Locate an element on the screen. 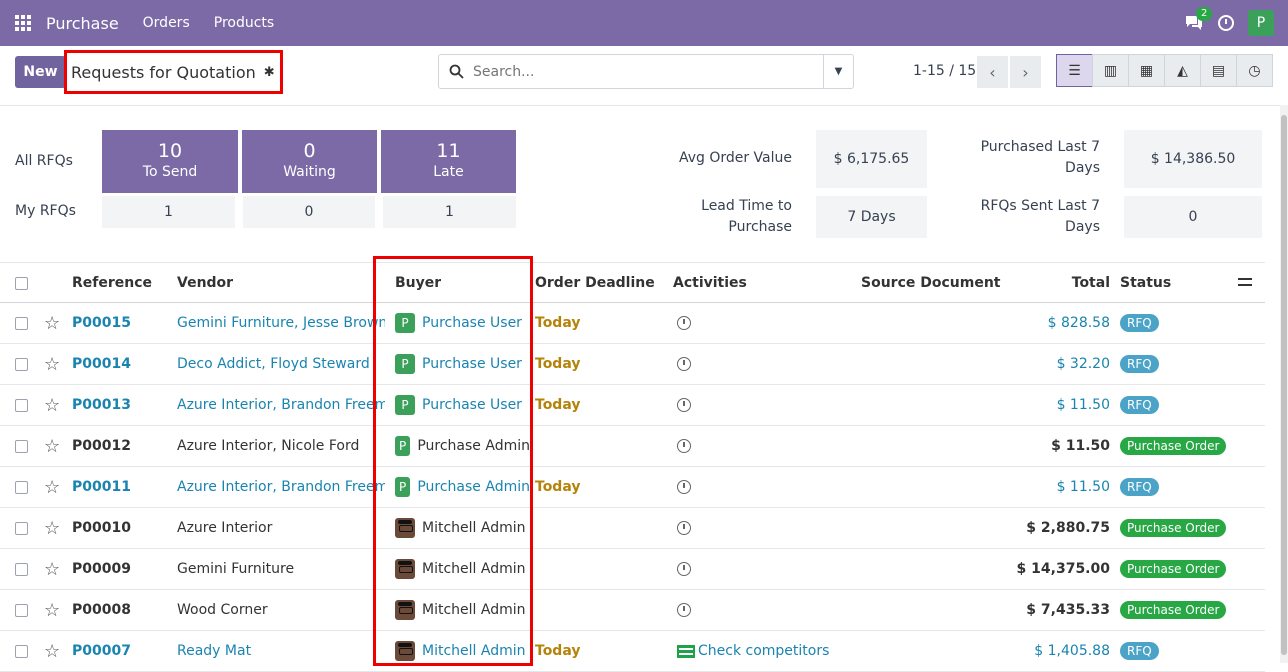  col-status: Status is located at coordinates (1145, 283).